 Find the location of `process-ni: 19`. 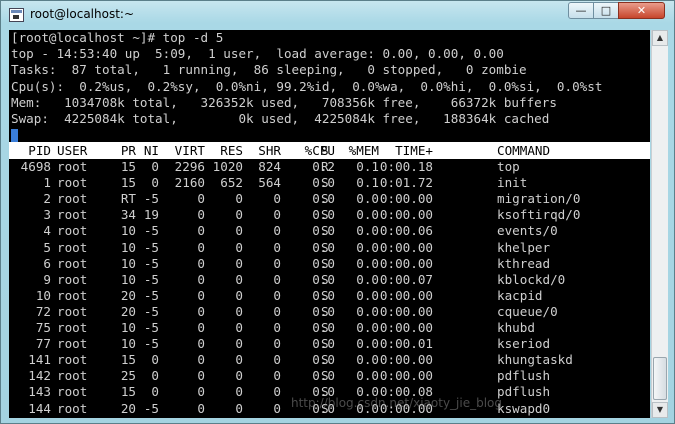

process-ni: 19 is located at coordinates (151, 215).